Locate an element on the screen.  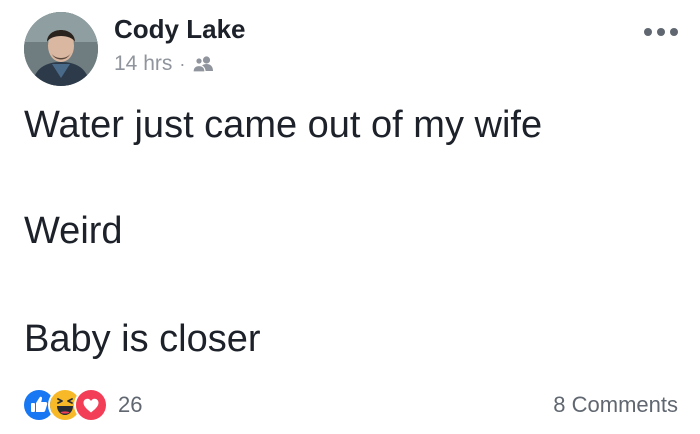
friends-icon is located at coordinates (203, 64).